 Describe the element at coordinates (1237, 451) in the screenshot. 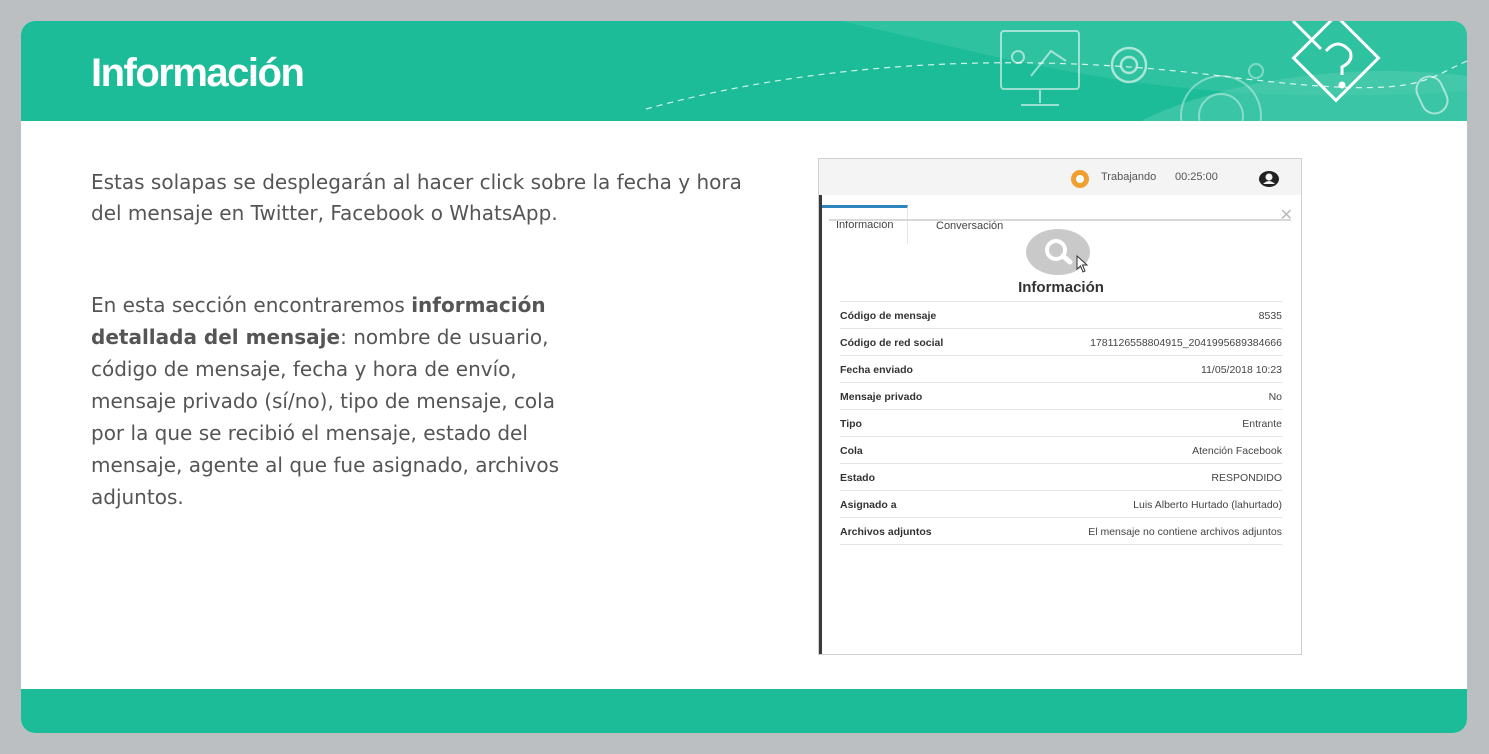

I see `row-value: Atención Facebook` at that location.